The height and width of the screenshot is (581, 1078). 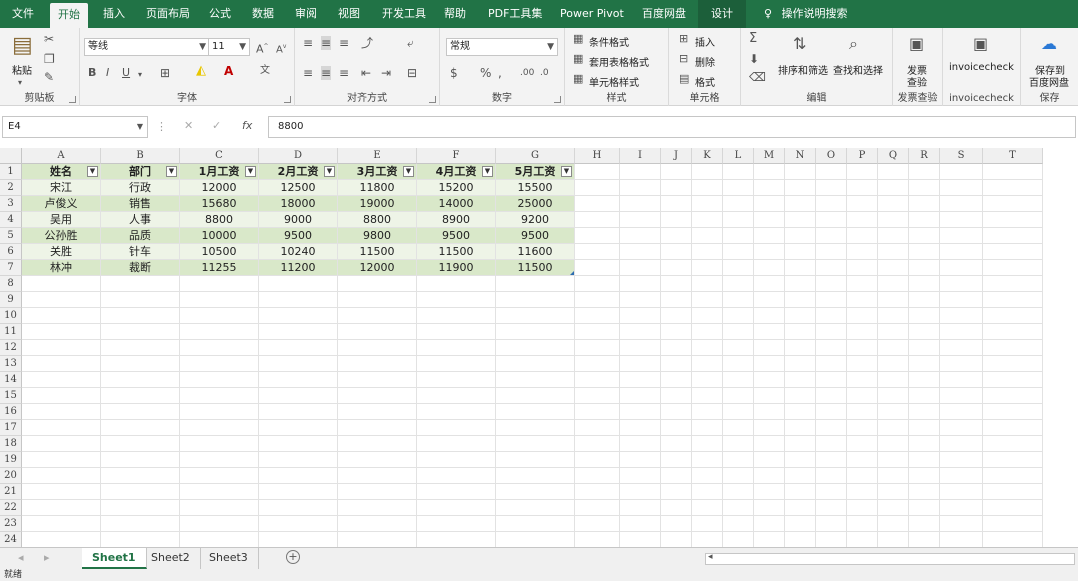 What do you see at coordinates (705, 81) in the screenshot?
I see `format-cells-button: 格式` at bounding box center [705, 81].